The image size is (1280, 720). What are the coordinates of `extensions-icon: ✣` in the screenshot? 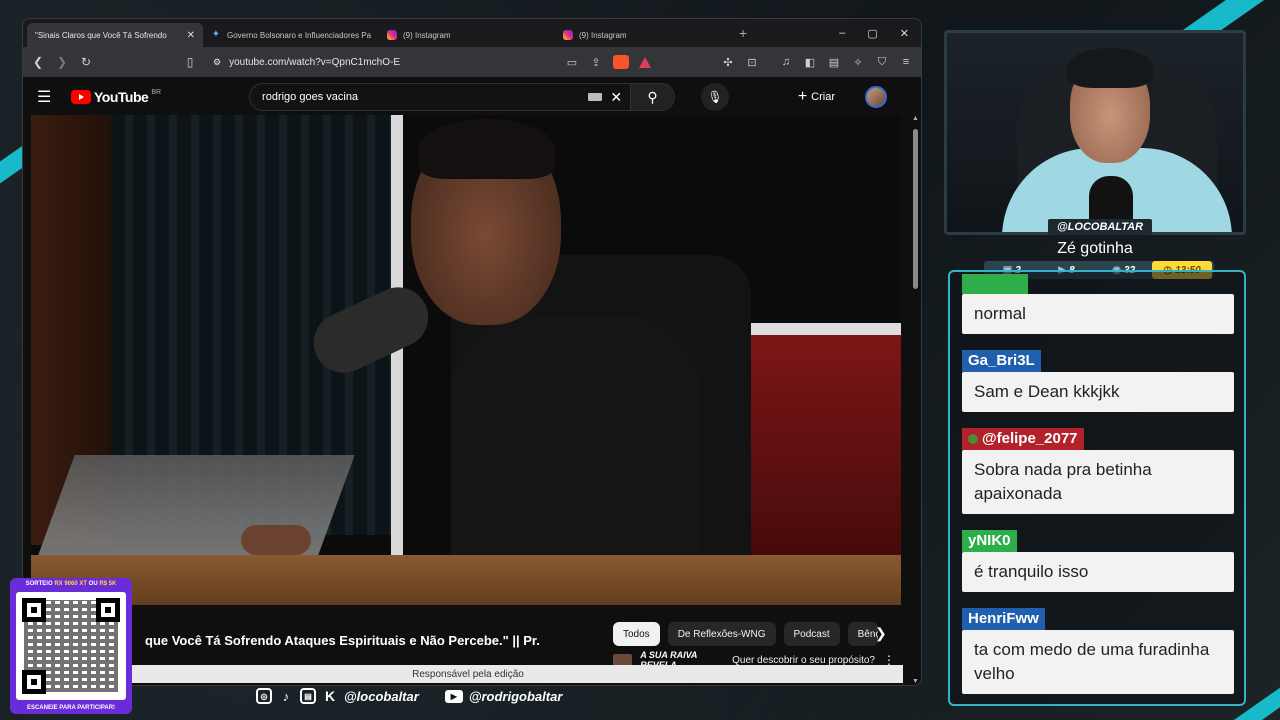 It's located at (728, 62).